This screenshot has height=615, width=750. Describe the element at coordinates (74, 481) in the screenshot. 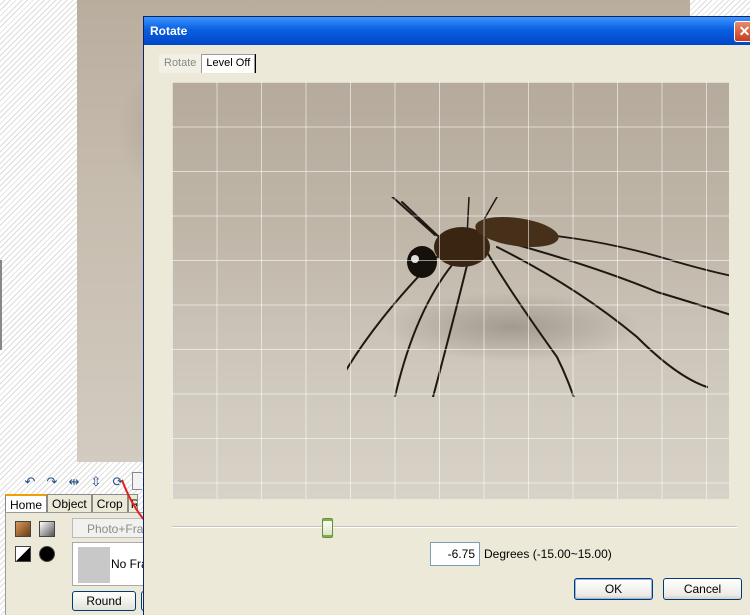

I see `flip-horizontal-icon: ⇹` at that location.